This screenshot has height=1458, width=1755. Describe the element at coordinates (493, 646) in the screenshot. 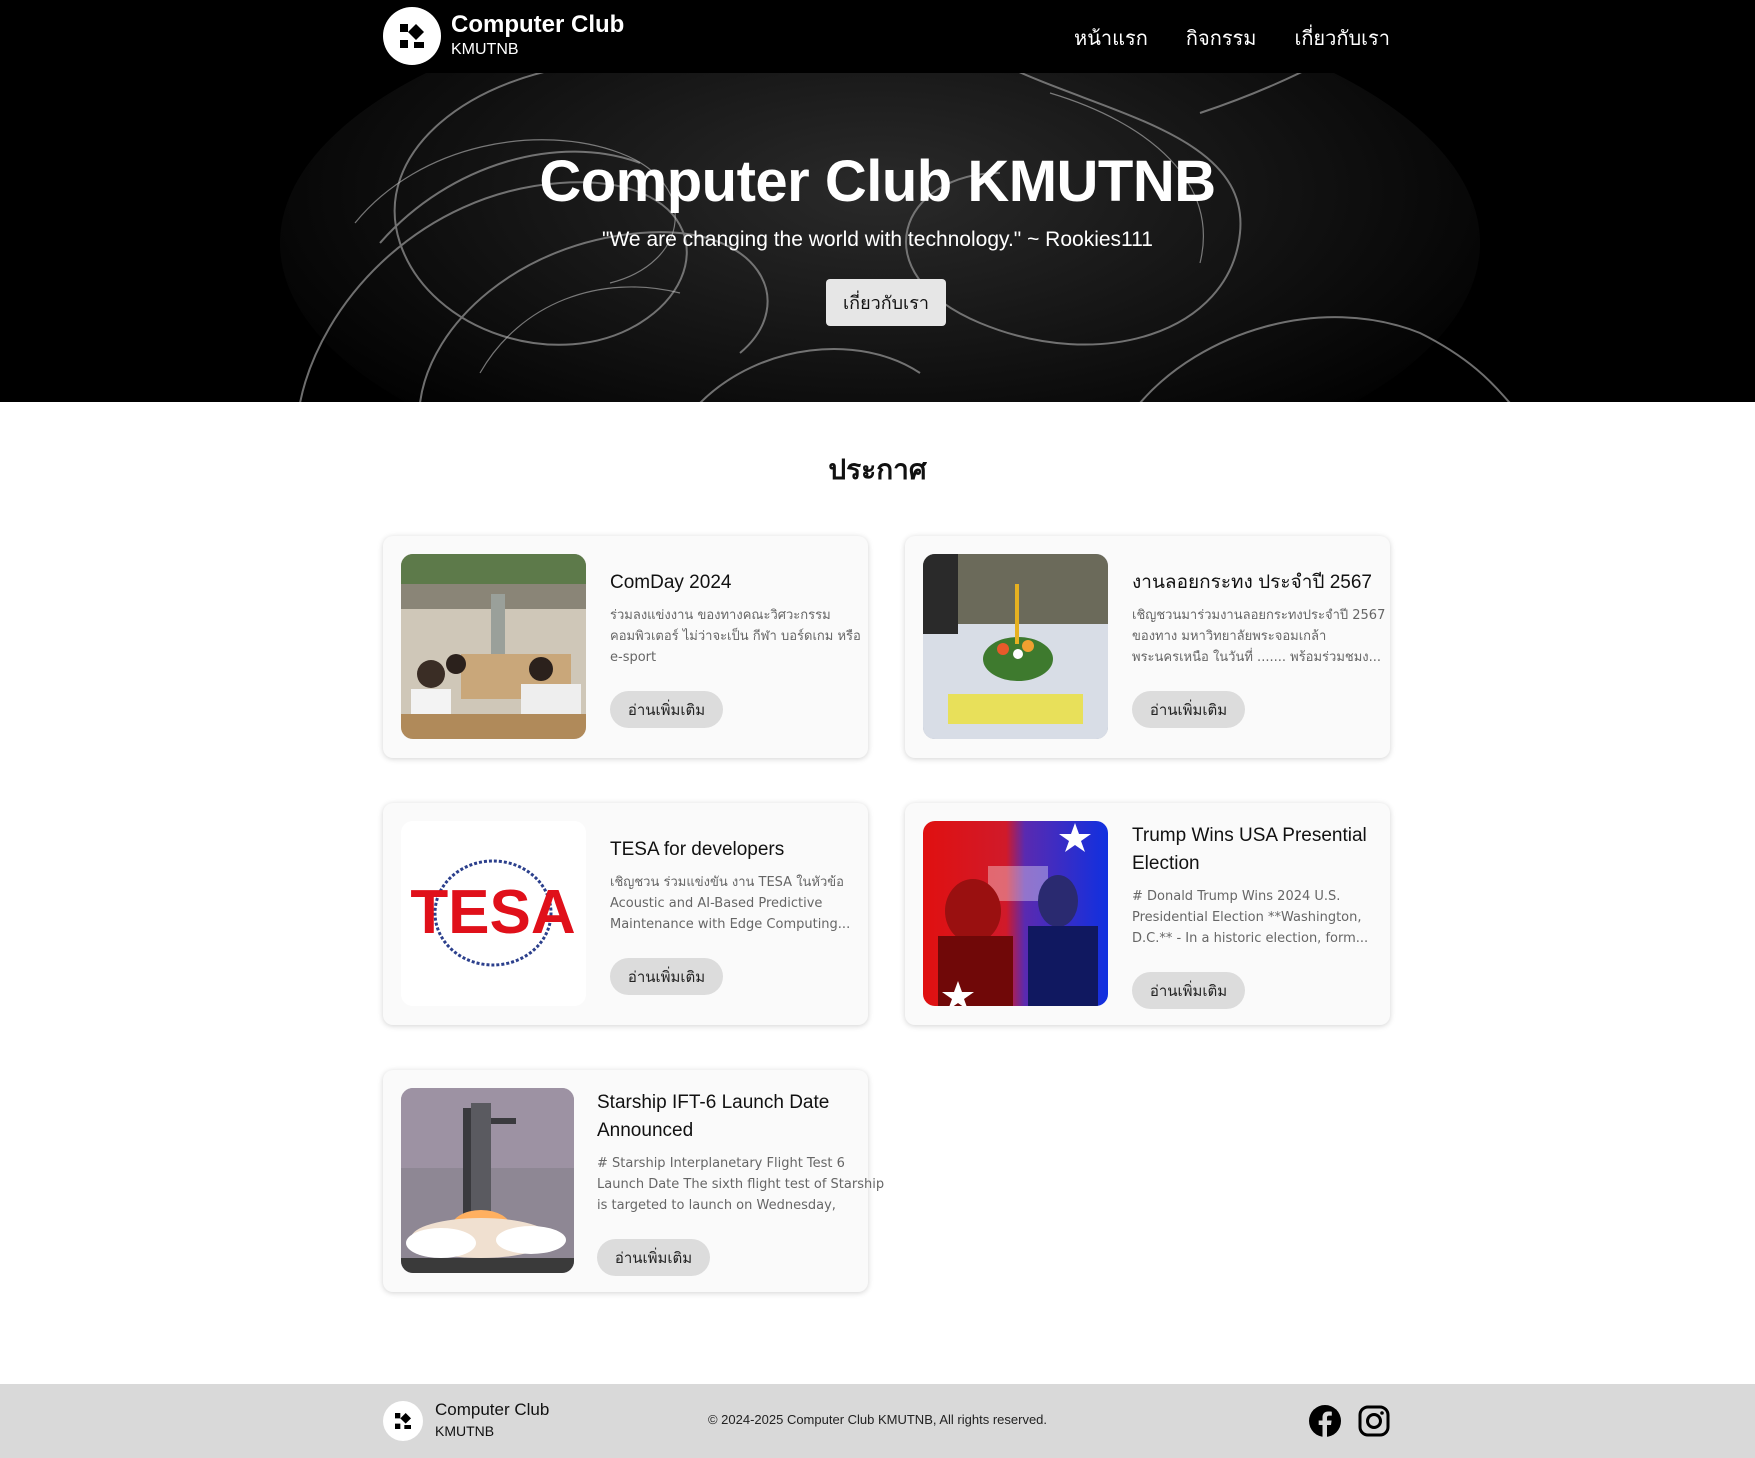

I see `comday-photo` at that location.